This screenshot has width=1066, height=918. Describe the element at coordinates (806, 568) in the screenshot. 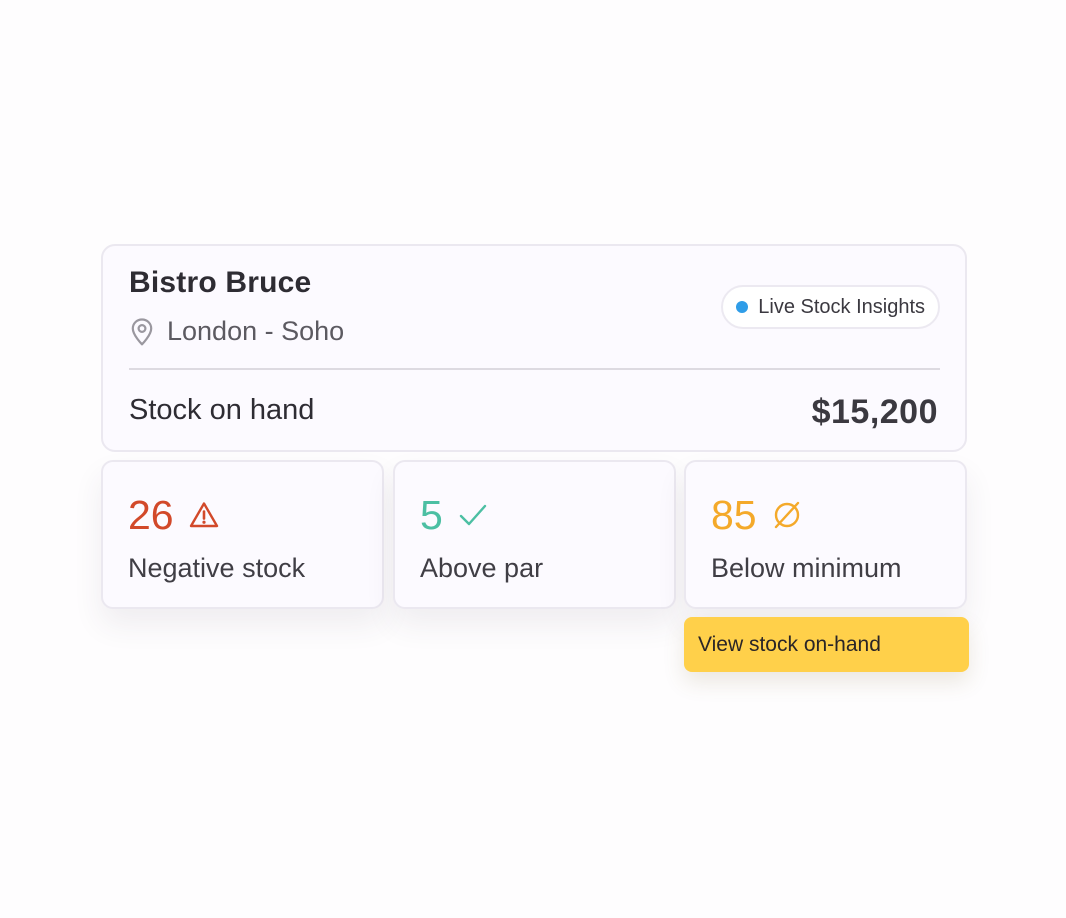

I see `below-minimum-label: Below minimum` at that location.